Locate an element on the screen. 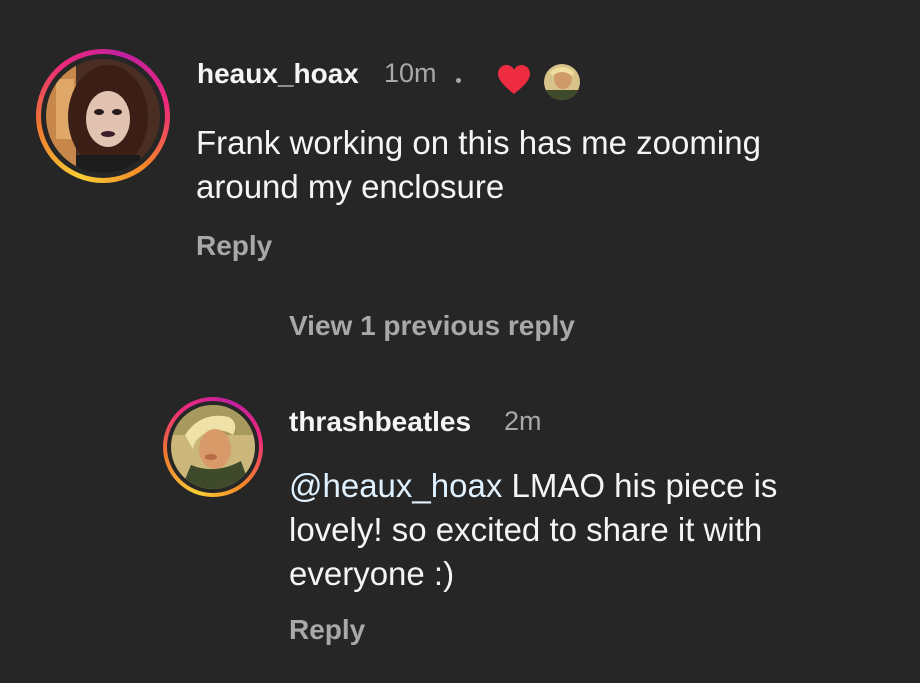 This screenshot has height=683, width=920. view-previous-replies-button: View 1 previous reply is located at coordinates (432, 326).